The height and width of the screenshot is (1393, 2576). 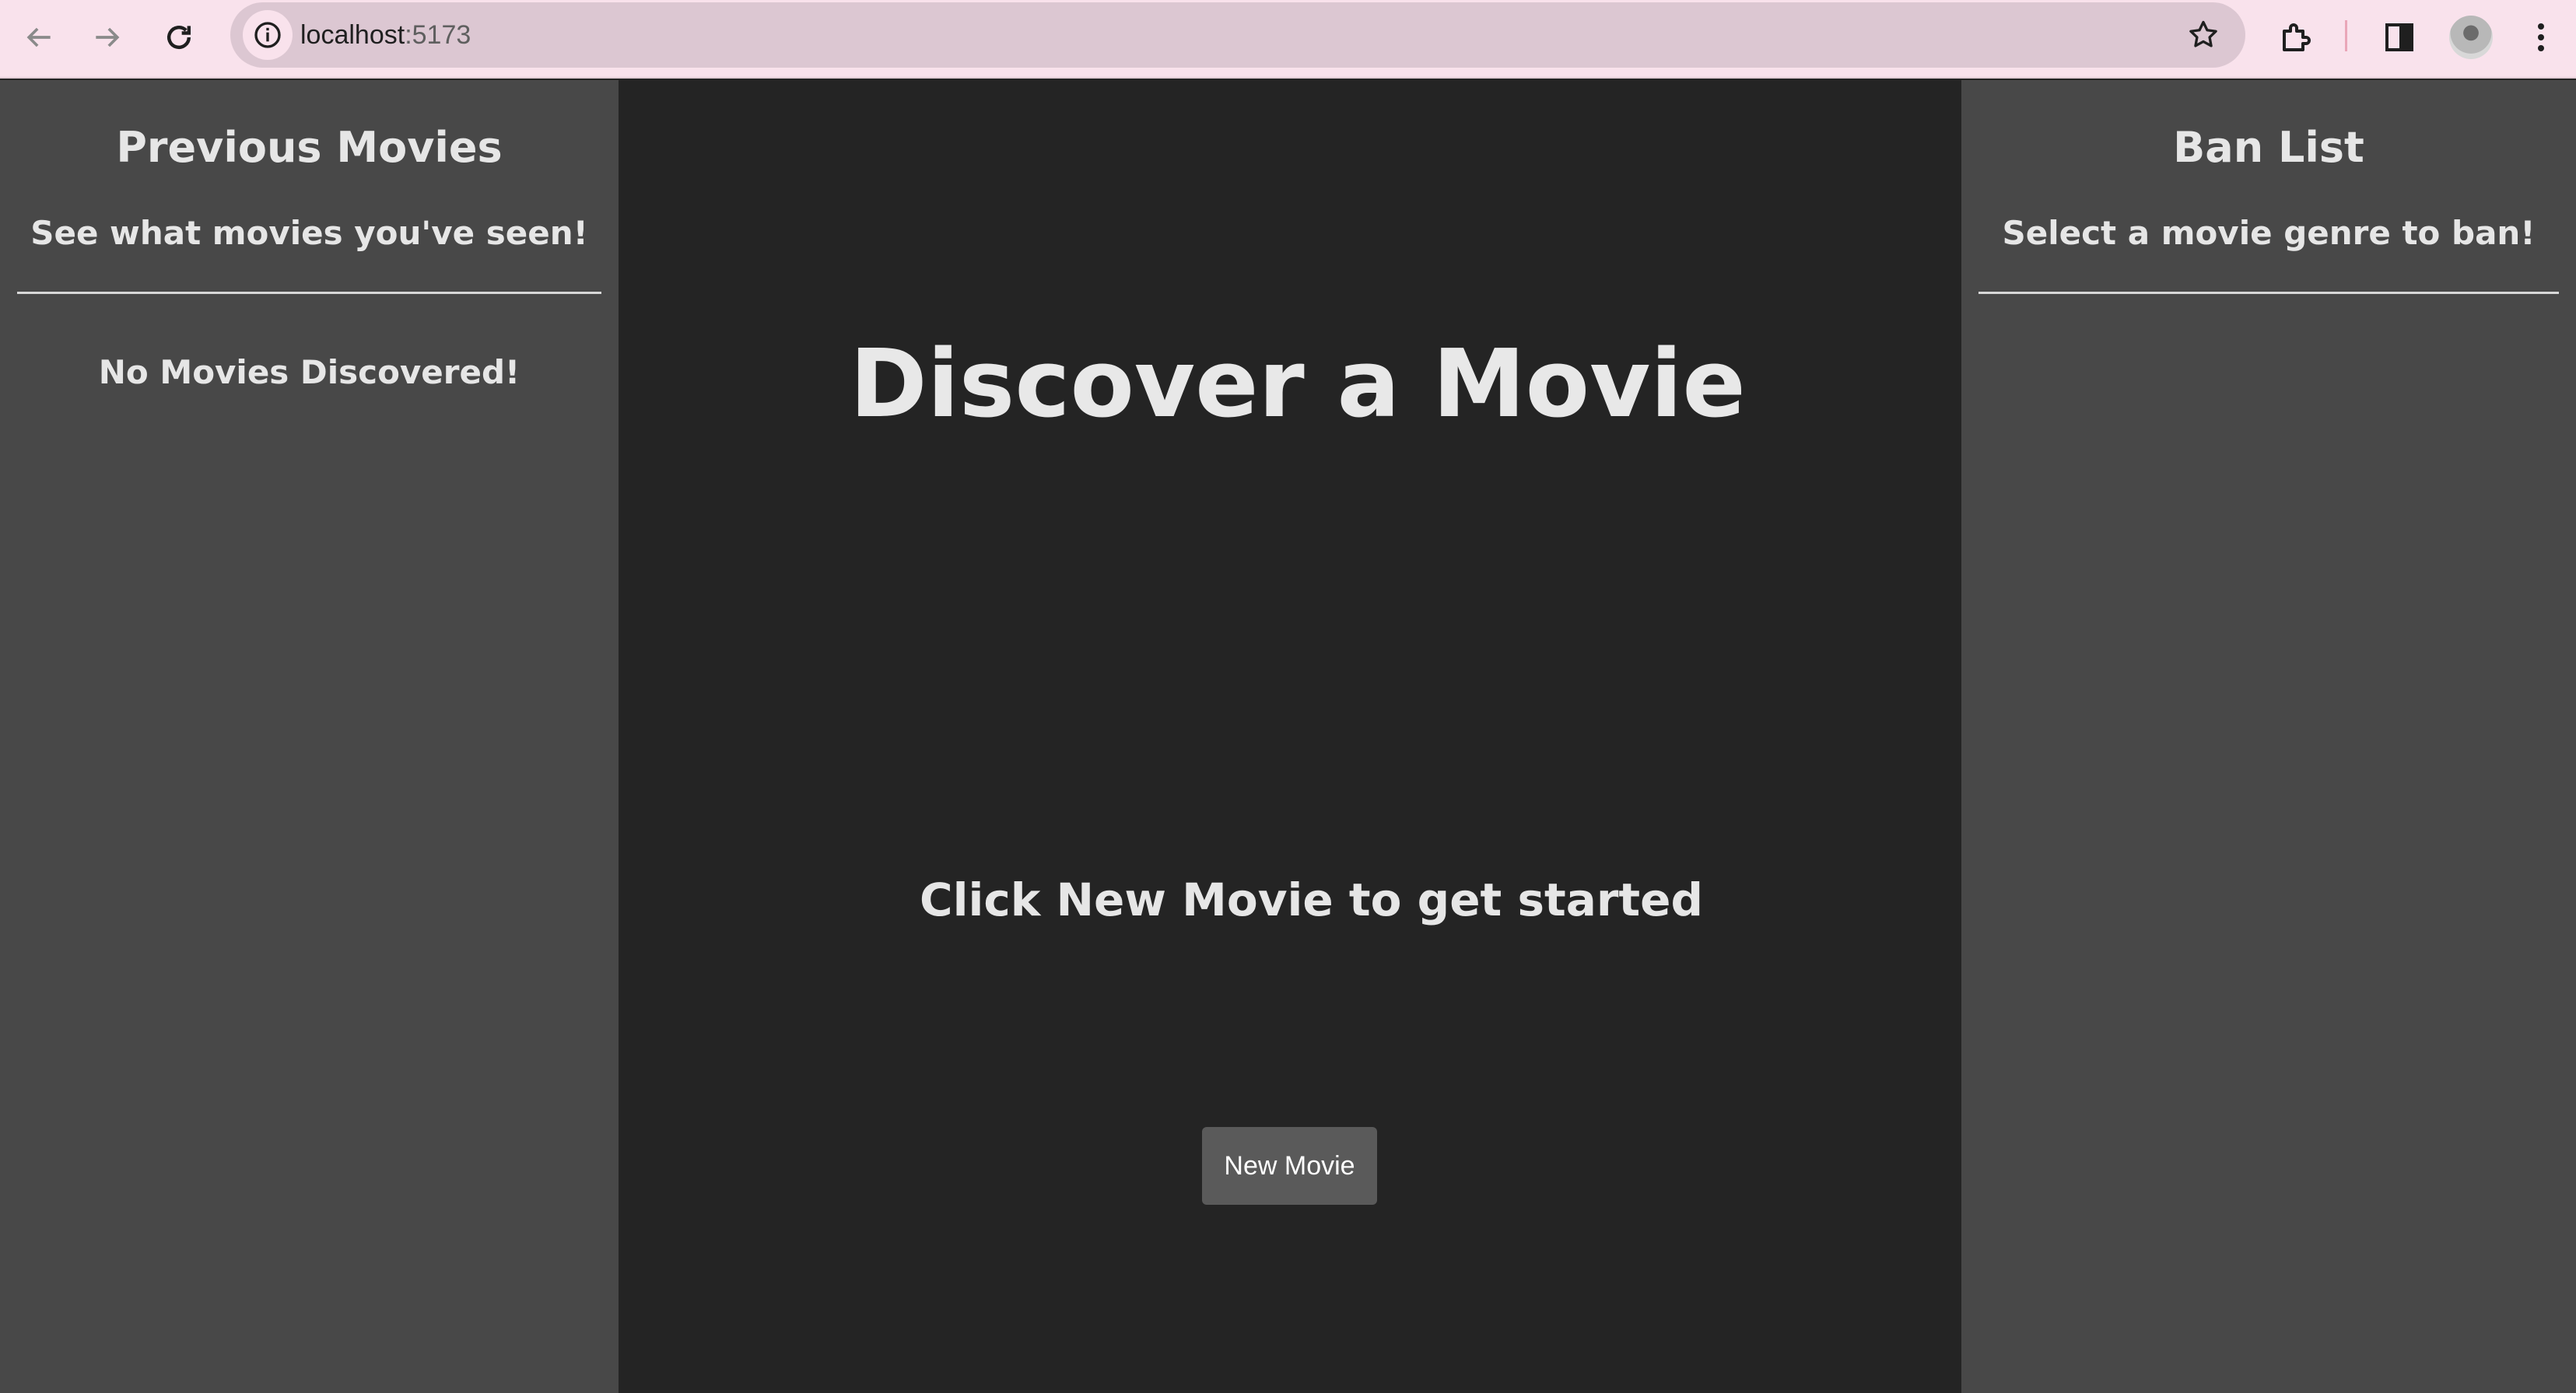 I want to click on url-host: localhost, so click(x=353, y=35).